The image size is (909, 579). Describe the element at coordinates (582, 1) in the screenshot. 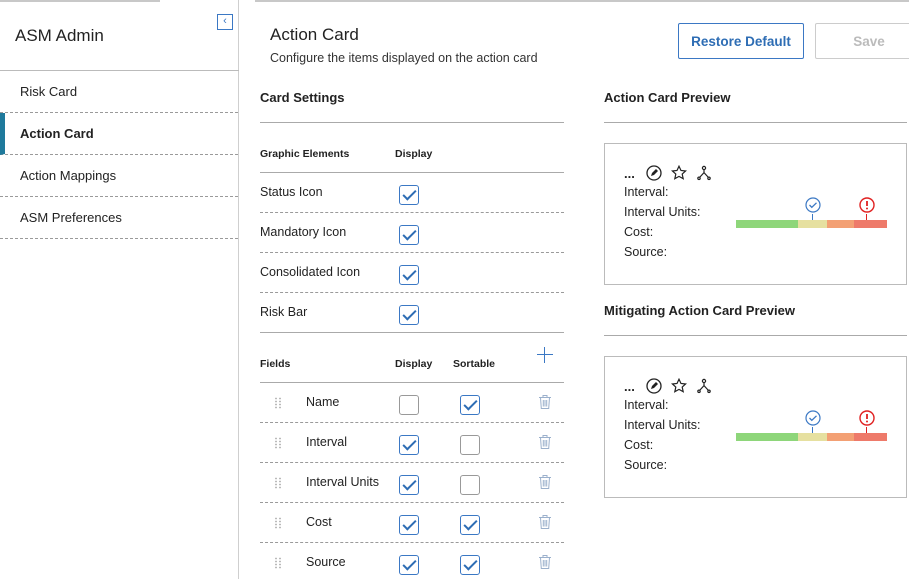

I see `top-border` at that location.